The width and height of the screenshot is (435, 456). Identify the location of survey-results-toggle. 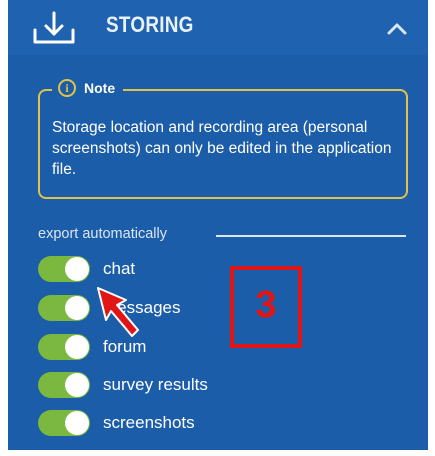
(64, 385).